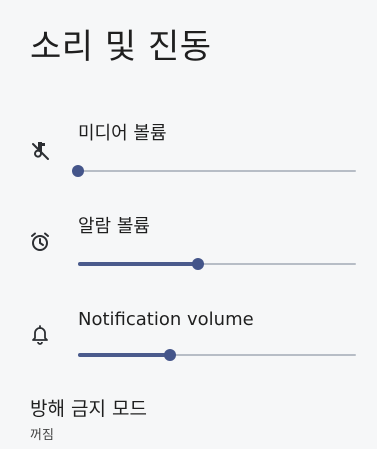  What do you see at coordinates (88, 409) in the screenshot?
I see `do-not-disturb-title: 방해 금지 모드` at bounding box center [88, 409].